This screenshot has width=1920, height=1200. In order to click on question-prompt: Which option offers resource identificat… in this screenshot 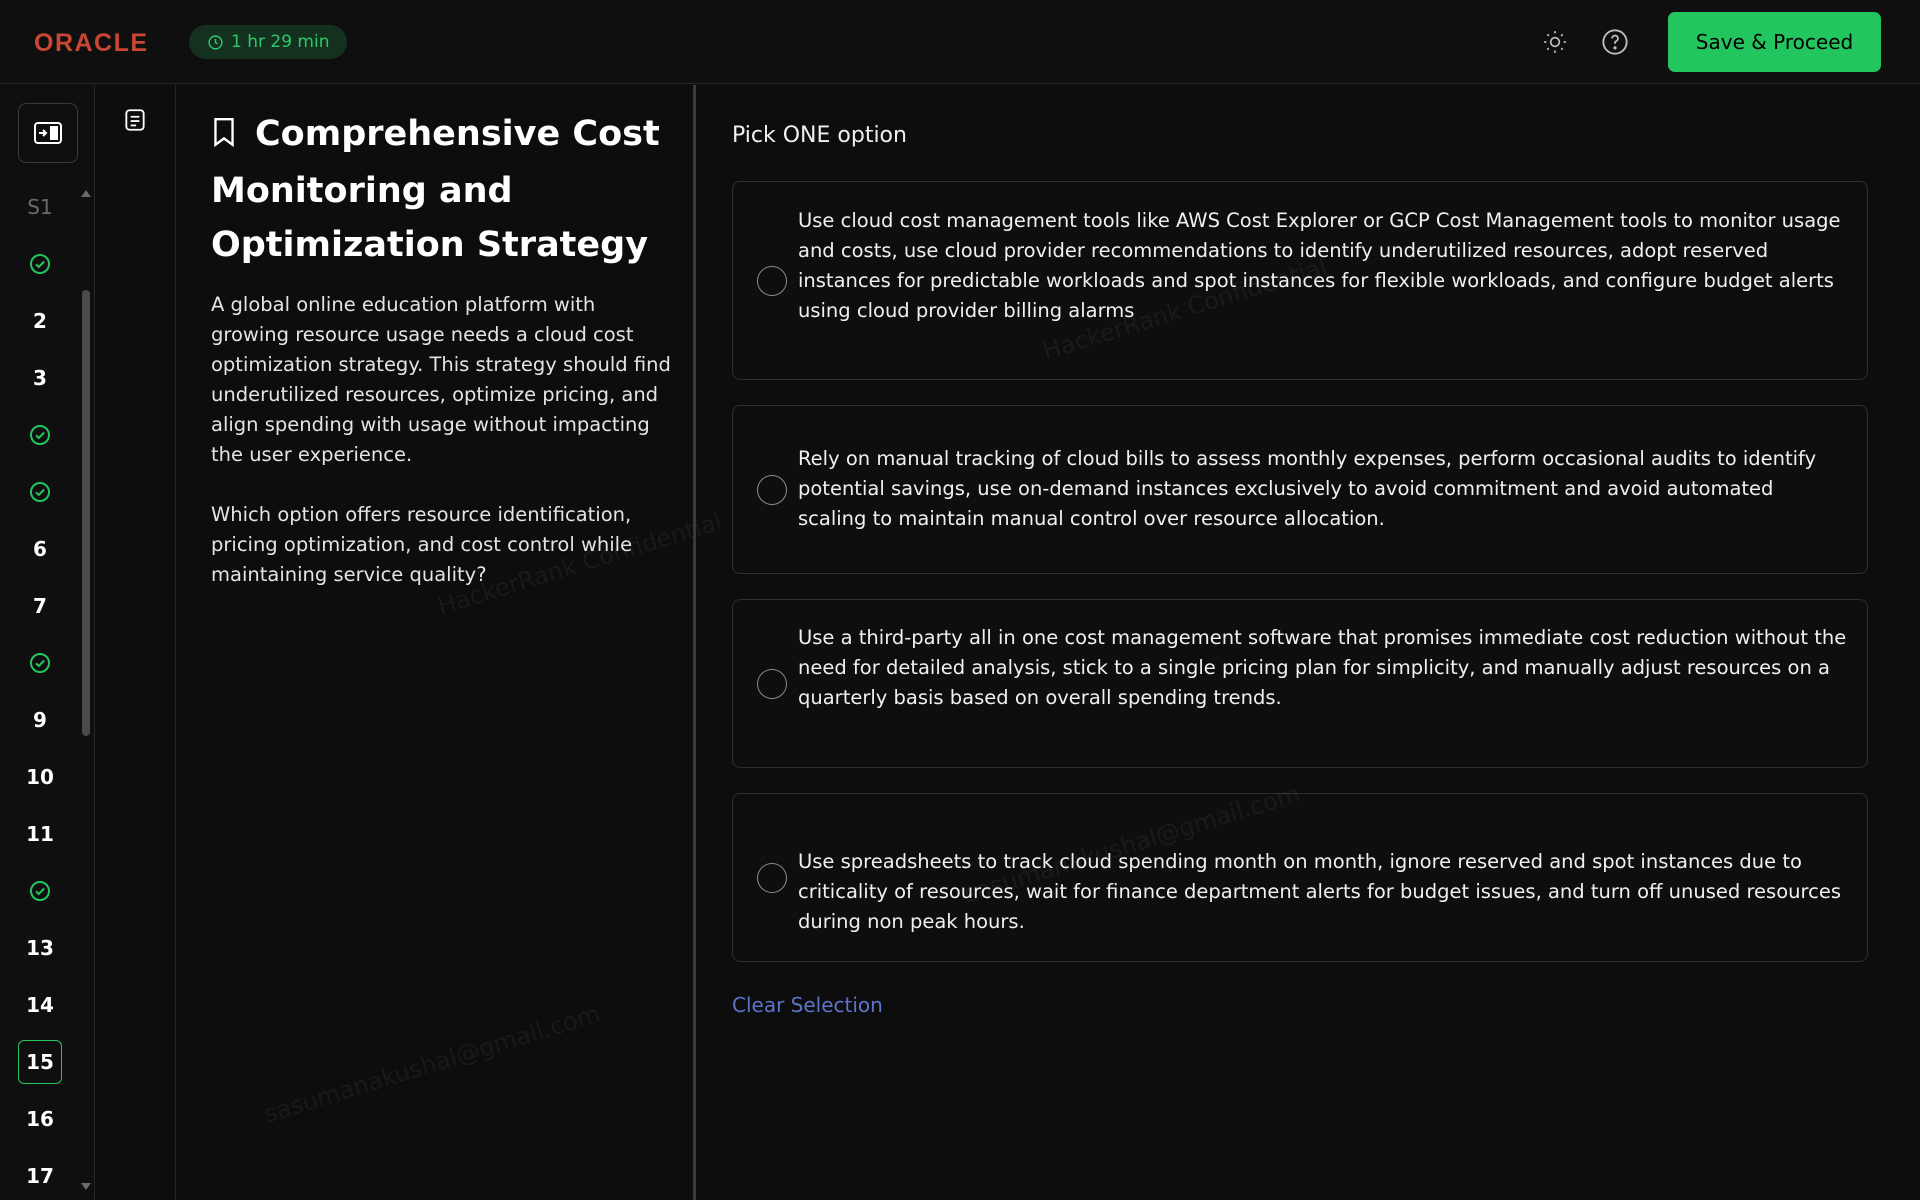, I will do `click(422, 544)`.